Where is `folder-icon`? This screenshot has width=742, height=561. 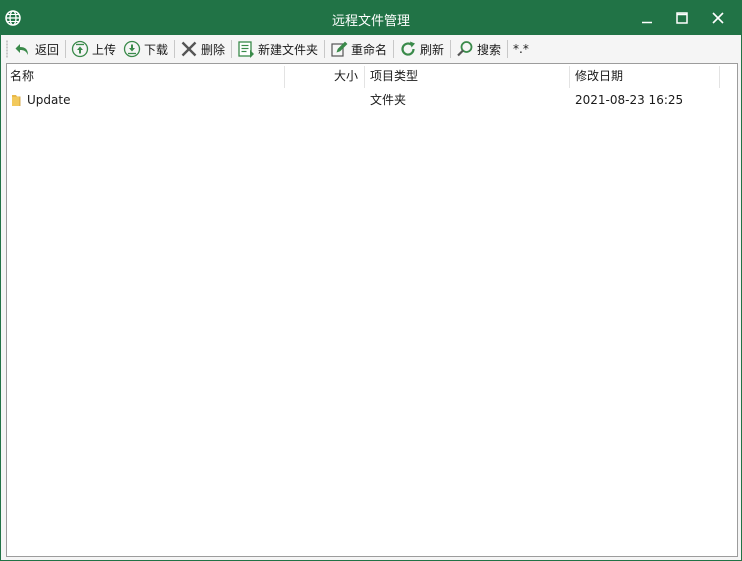 folder-icon is located at coordinates (16, 100).